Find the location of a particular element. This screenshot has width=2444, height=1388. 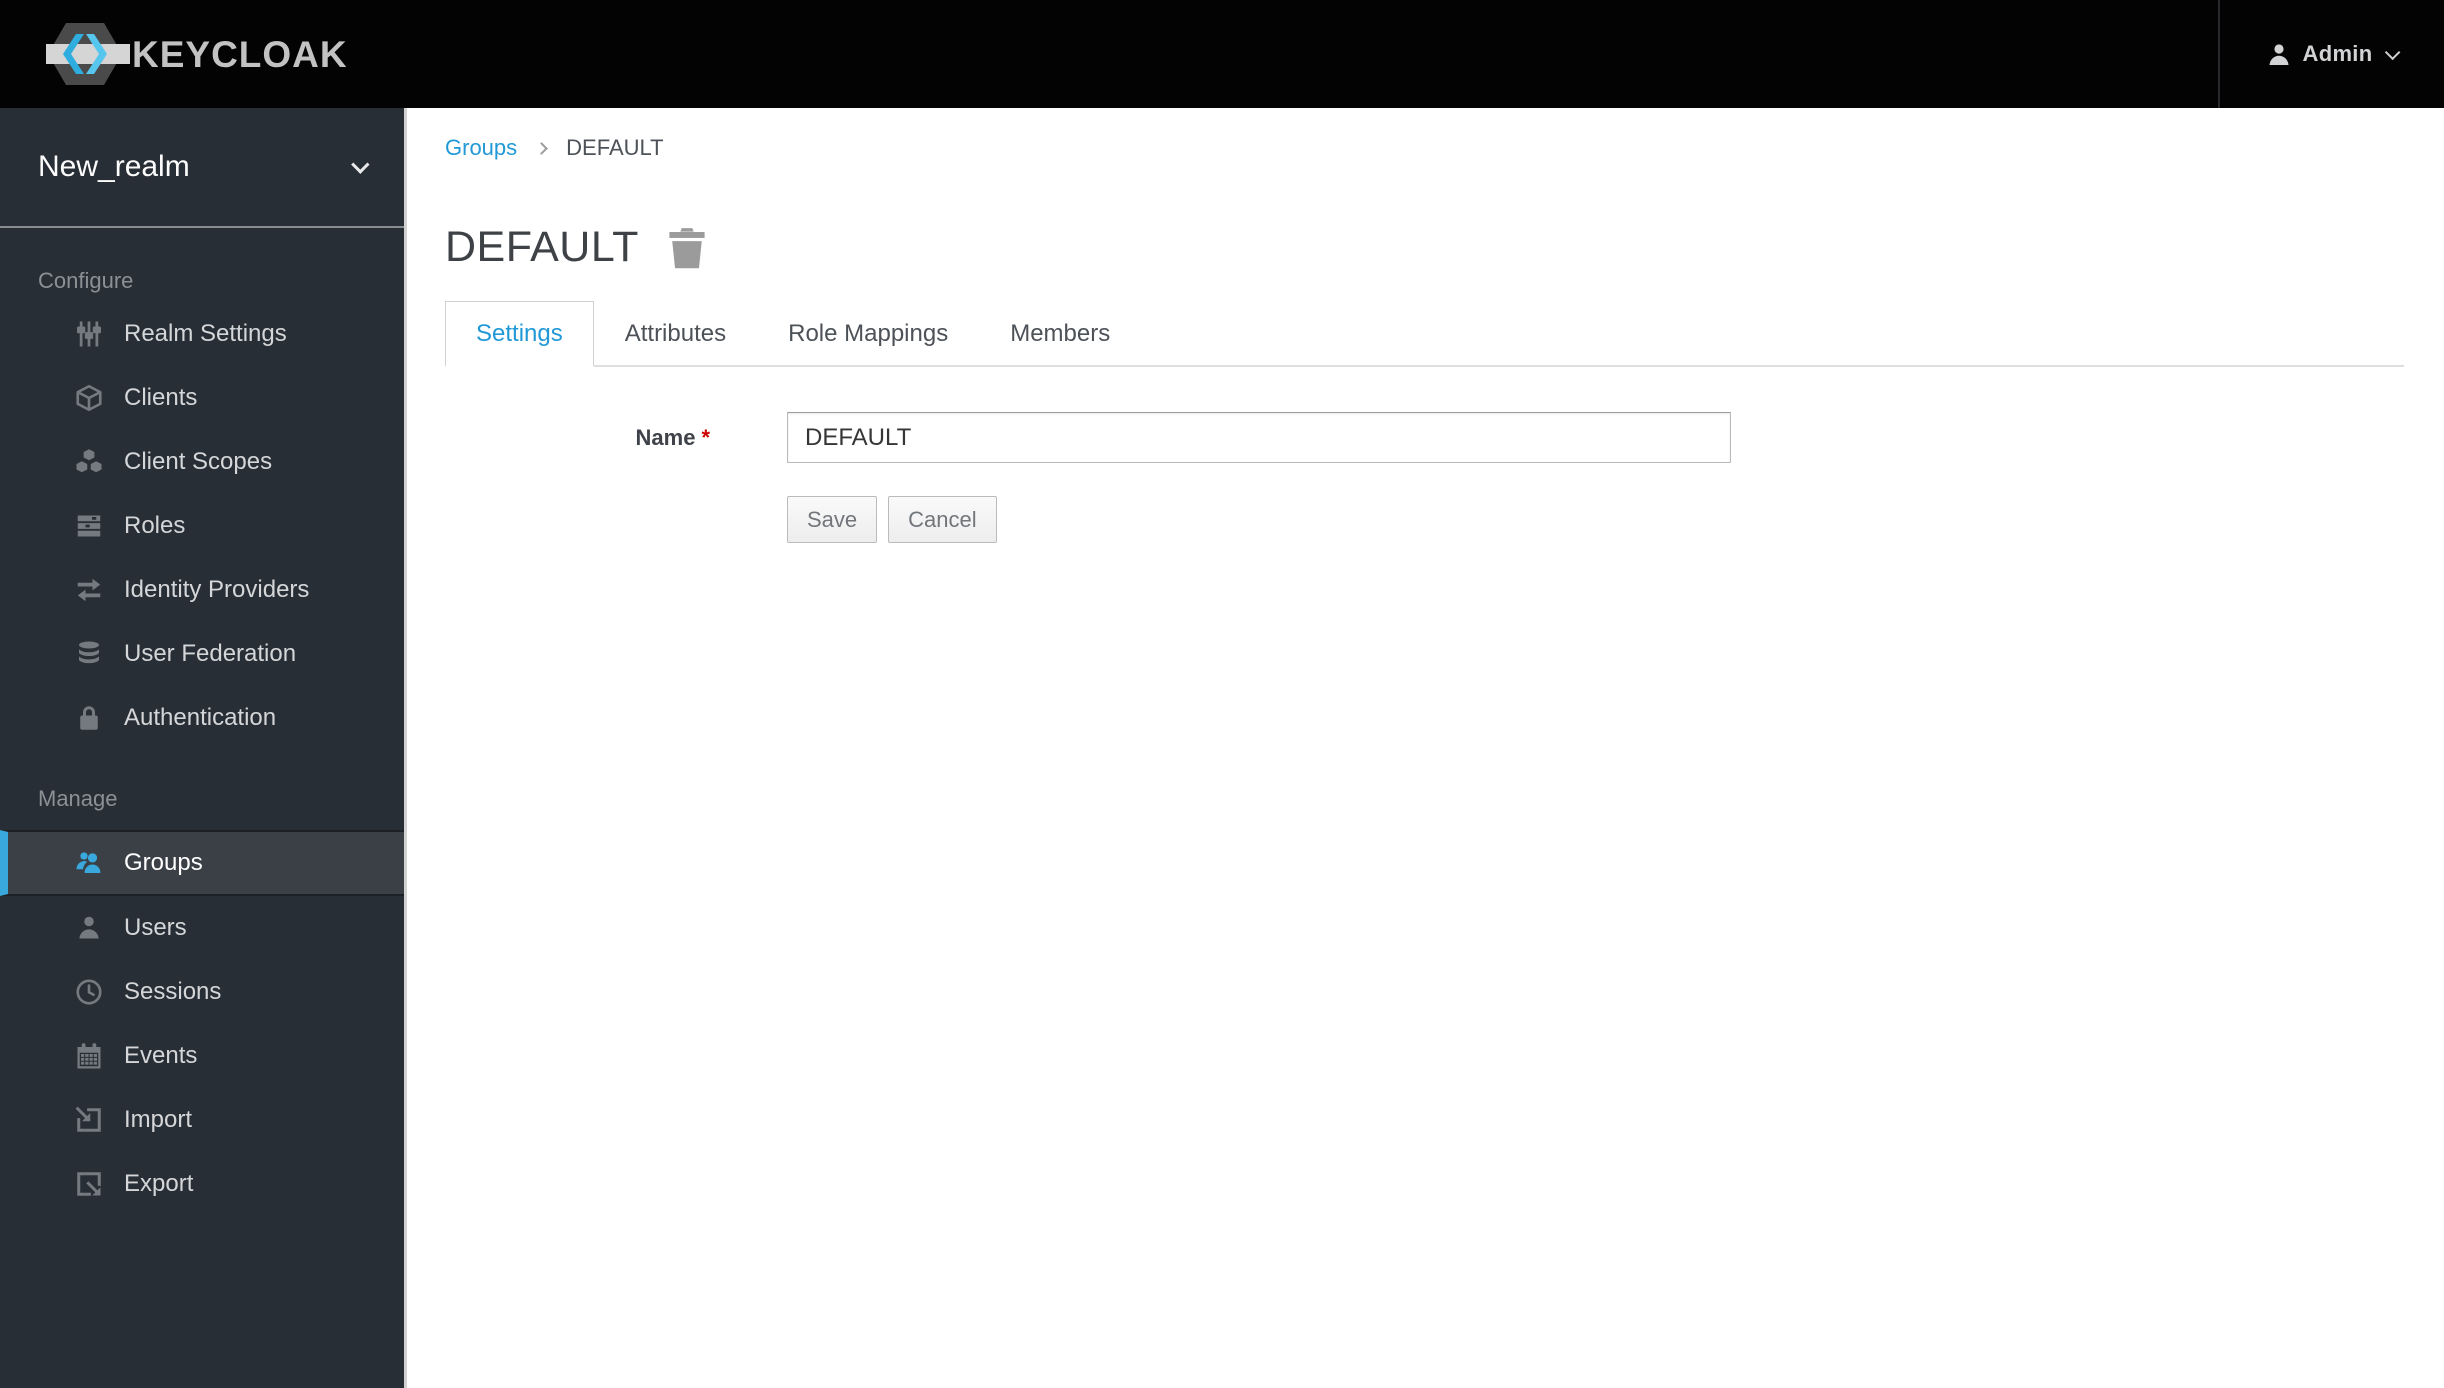

user-icon is located at coordinates (89, 928).